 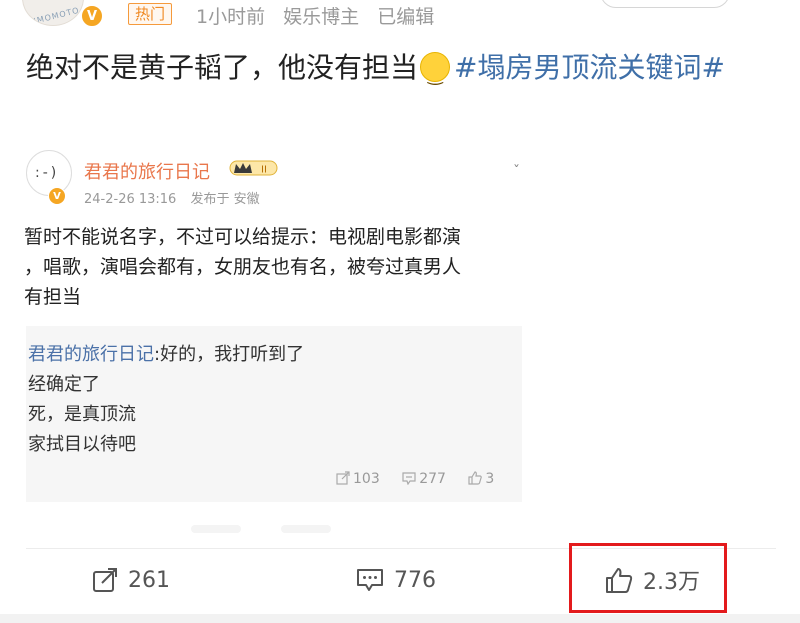 What do you see at coordinates (222, 67) in the screenshot?
I see `post-text-main: 绝对不是黄子韬了，他没有担当` at bounding box center [222, 67].